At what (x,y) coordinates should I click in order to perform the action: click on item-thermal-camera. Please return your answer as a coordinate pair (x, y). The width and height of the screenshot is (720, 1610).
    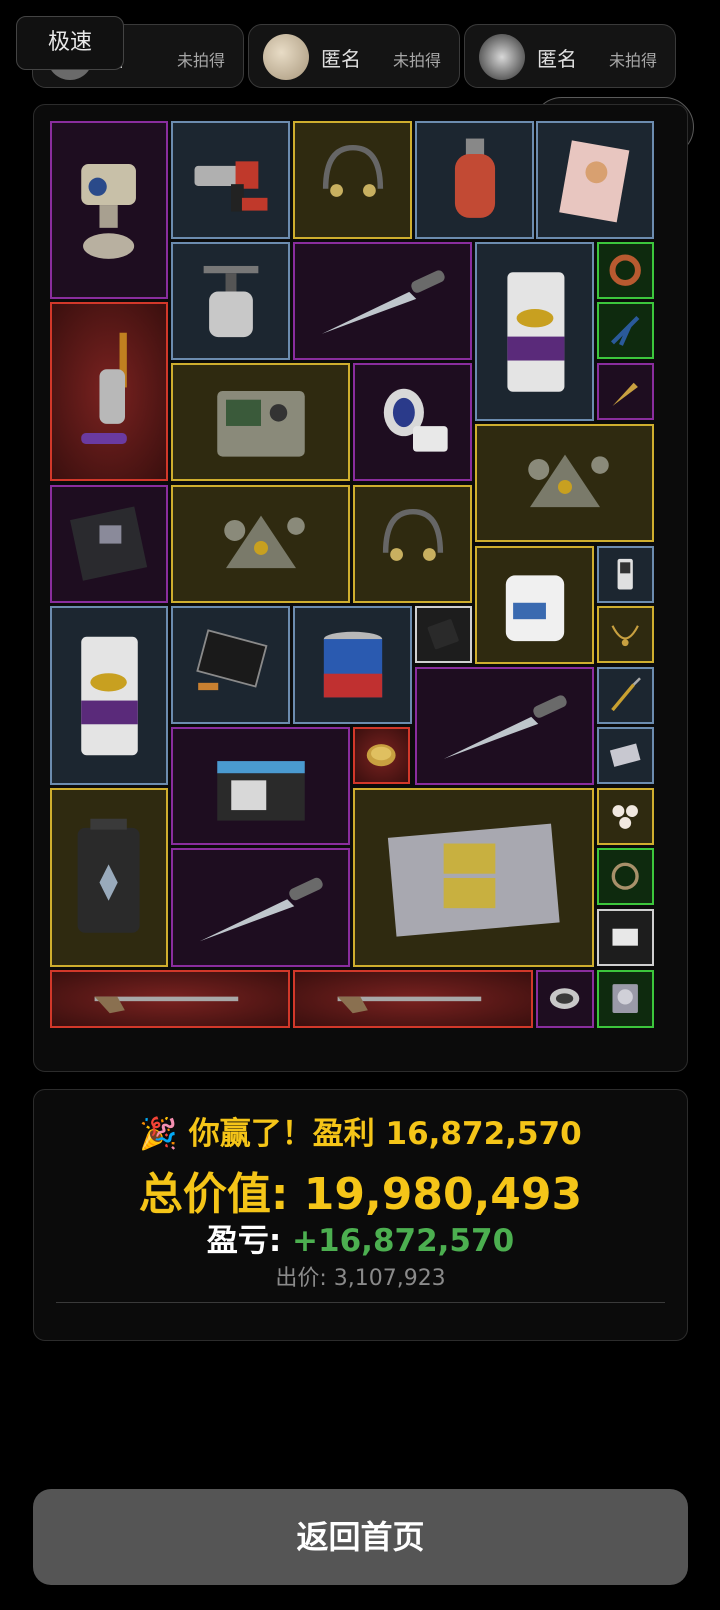
    Looking at the image, I should click on (109, 210).